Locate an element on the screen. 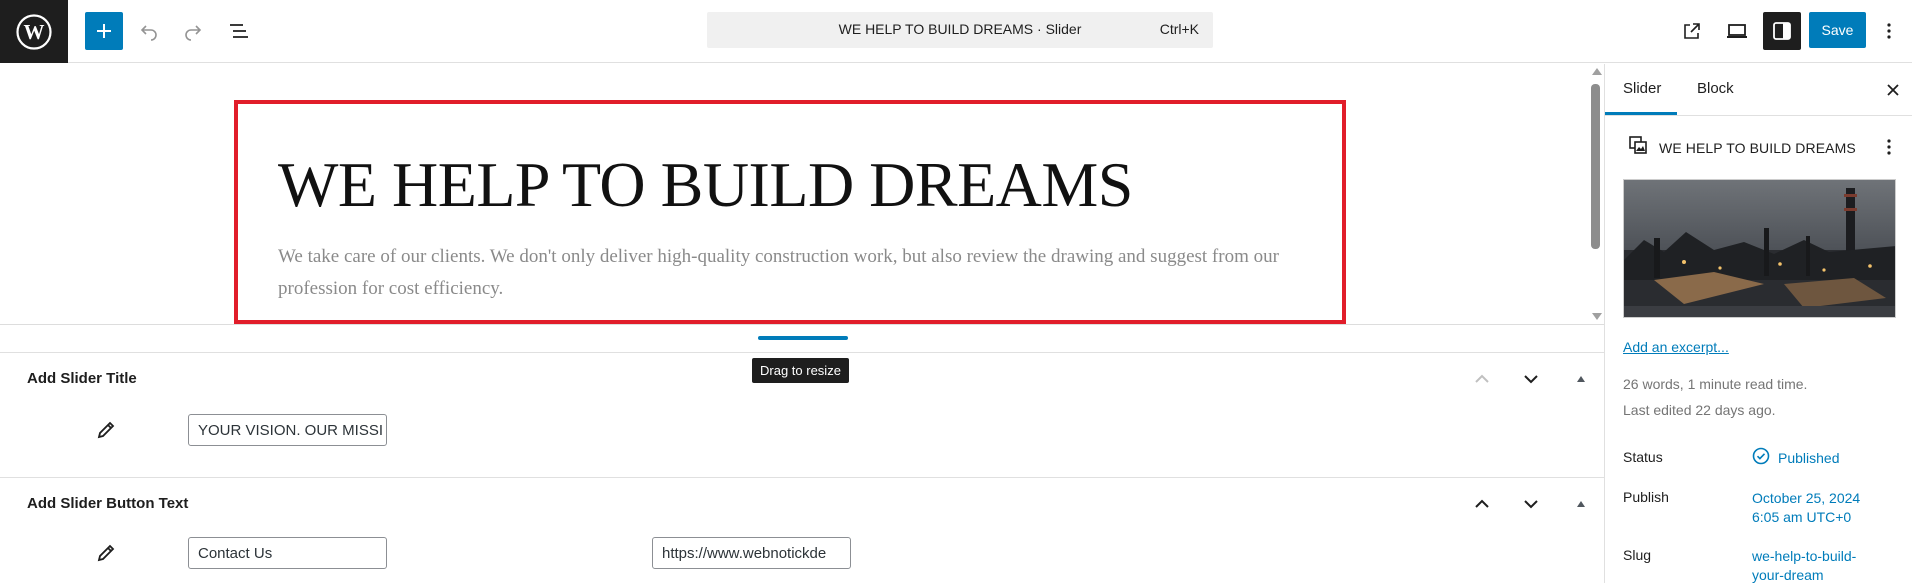  status-label: Status is located at coordinates (1643, 457).